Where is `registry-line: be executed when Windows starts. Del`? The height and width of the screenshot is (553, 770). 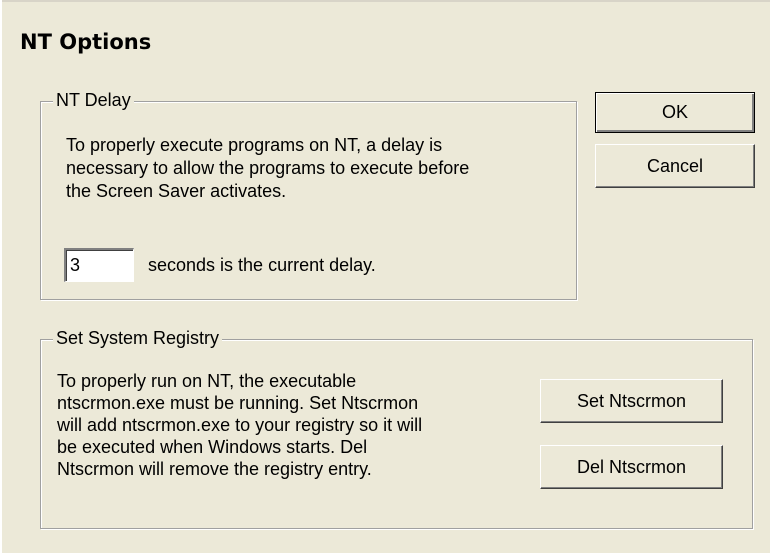
registry-line: be executed when Windows starts. Del is located at coordinates (212, 447).